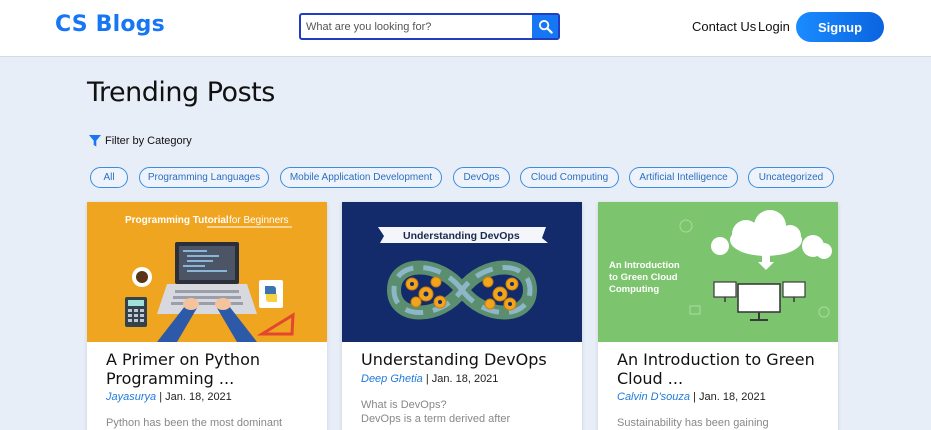  What do you see at coordinates (691, 397) in the screenshot?
I see `post-meta: Calvin D'souza | Jan. 18, 2021` at bounding box center [691, 397].